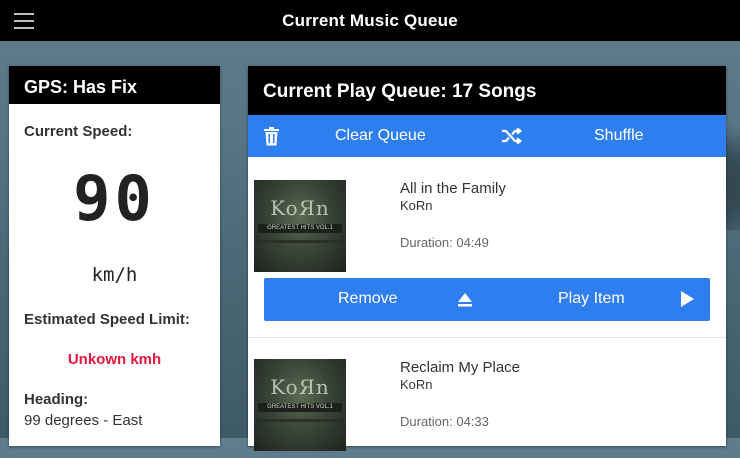 The image size is (740, 458). What do you see at coordinates (114, 85) in the screenshot?
I see `gps-status-header: GPS: Has Fix` at bounding box center [114, 85].